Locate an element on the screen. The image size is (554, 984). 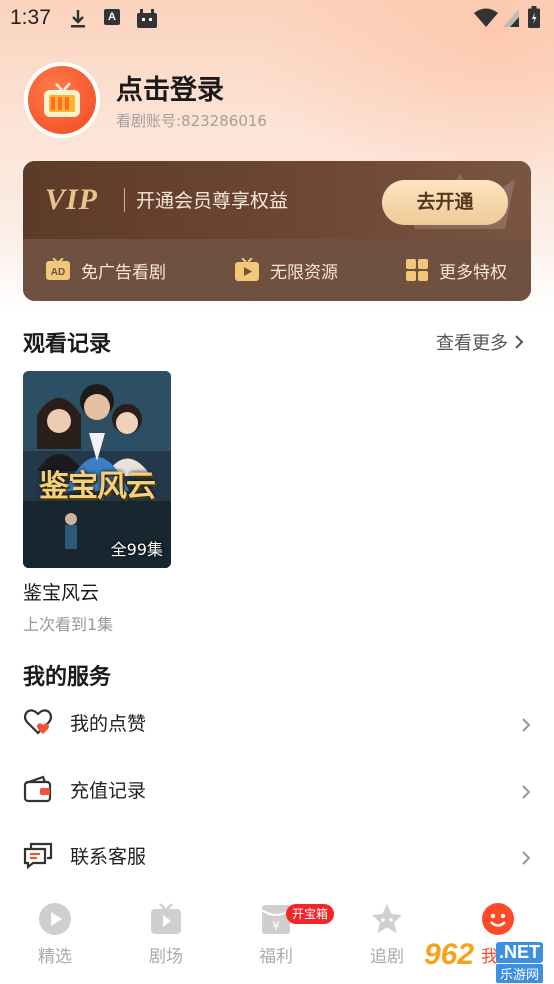
vip-card: VIP 开通会员尊享权益 去开通 AD 免广告看剧 无限资源 更多特权 is located at coordinates (277, 231).